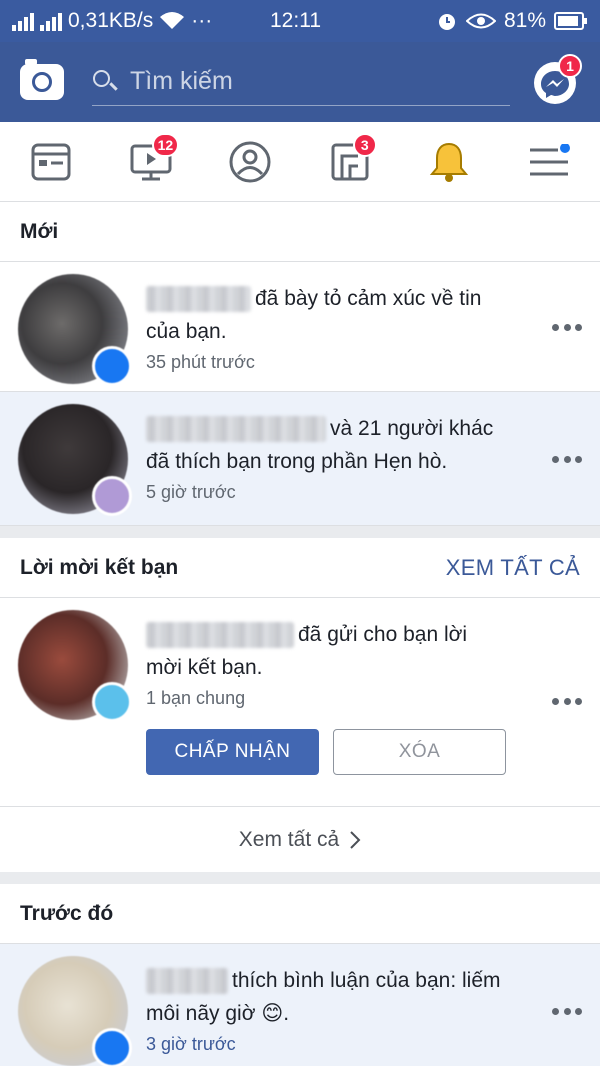 This screenshot has width=600, height=1066. What do you see at coordinates (355, 839) in the screenshot?
I see `chevron-right-icon` at bounding box center [355, 839].